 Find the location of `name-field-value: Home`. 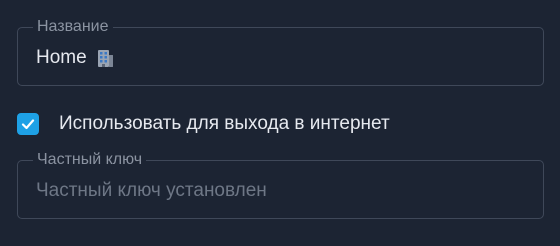

name-field-value: Home is located at coordinates (61, 58).